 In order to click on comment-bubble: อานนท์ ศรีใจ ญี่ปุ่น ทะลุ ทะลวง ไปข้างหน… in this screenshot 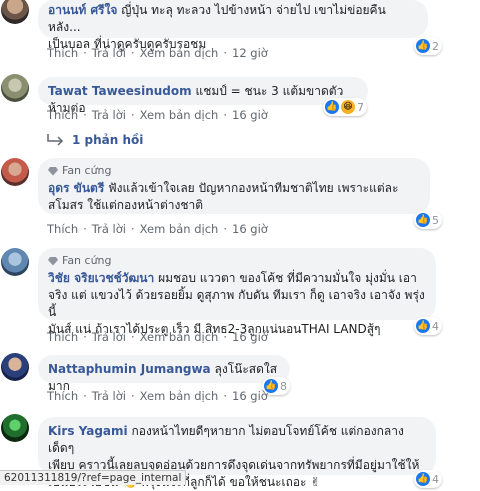, I will do `click(233, 25)`.